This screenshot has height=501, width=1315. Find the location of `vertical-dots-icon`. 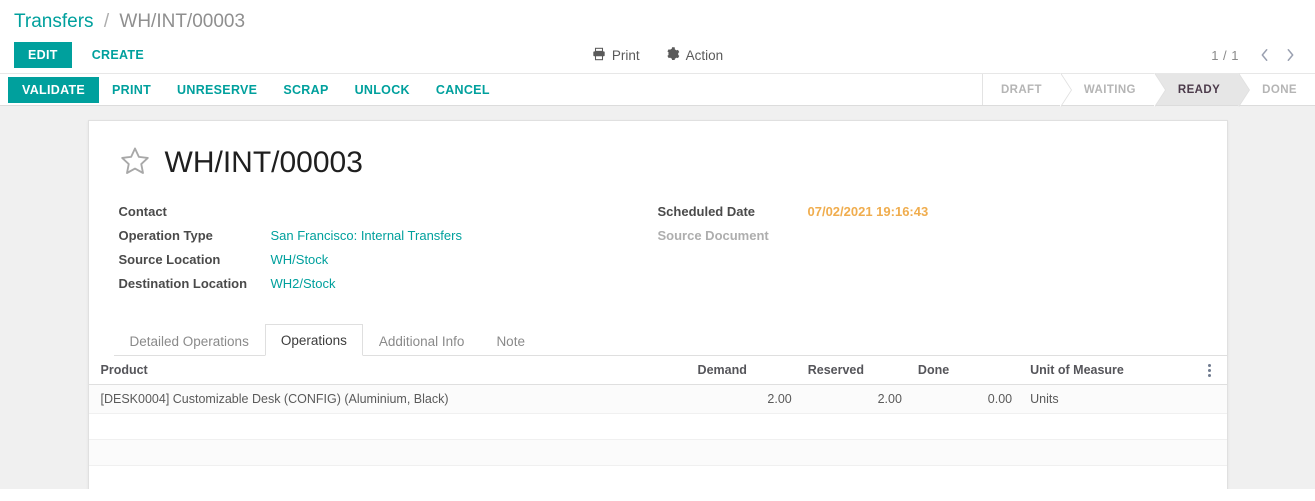

vertical-dots-icon is located at coordinates (1210, 371).